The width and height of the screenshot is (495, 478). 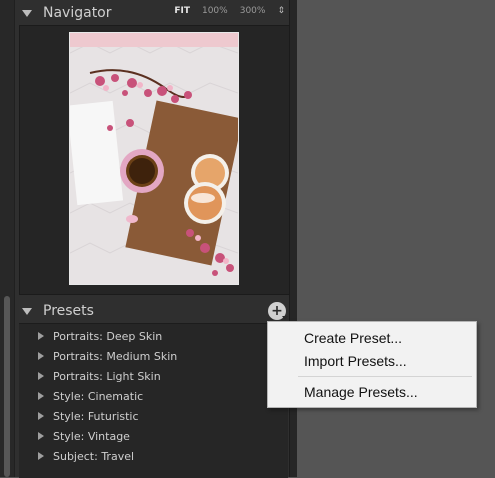 I want to click on zoom-options: FIT 100% 300% ⇕, so click(x=229, y=11).